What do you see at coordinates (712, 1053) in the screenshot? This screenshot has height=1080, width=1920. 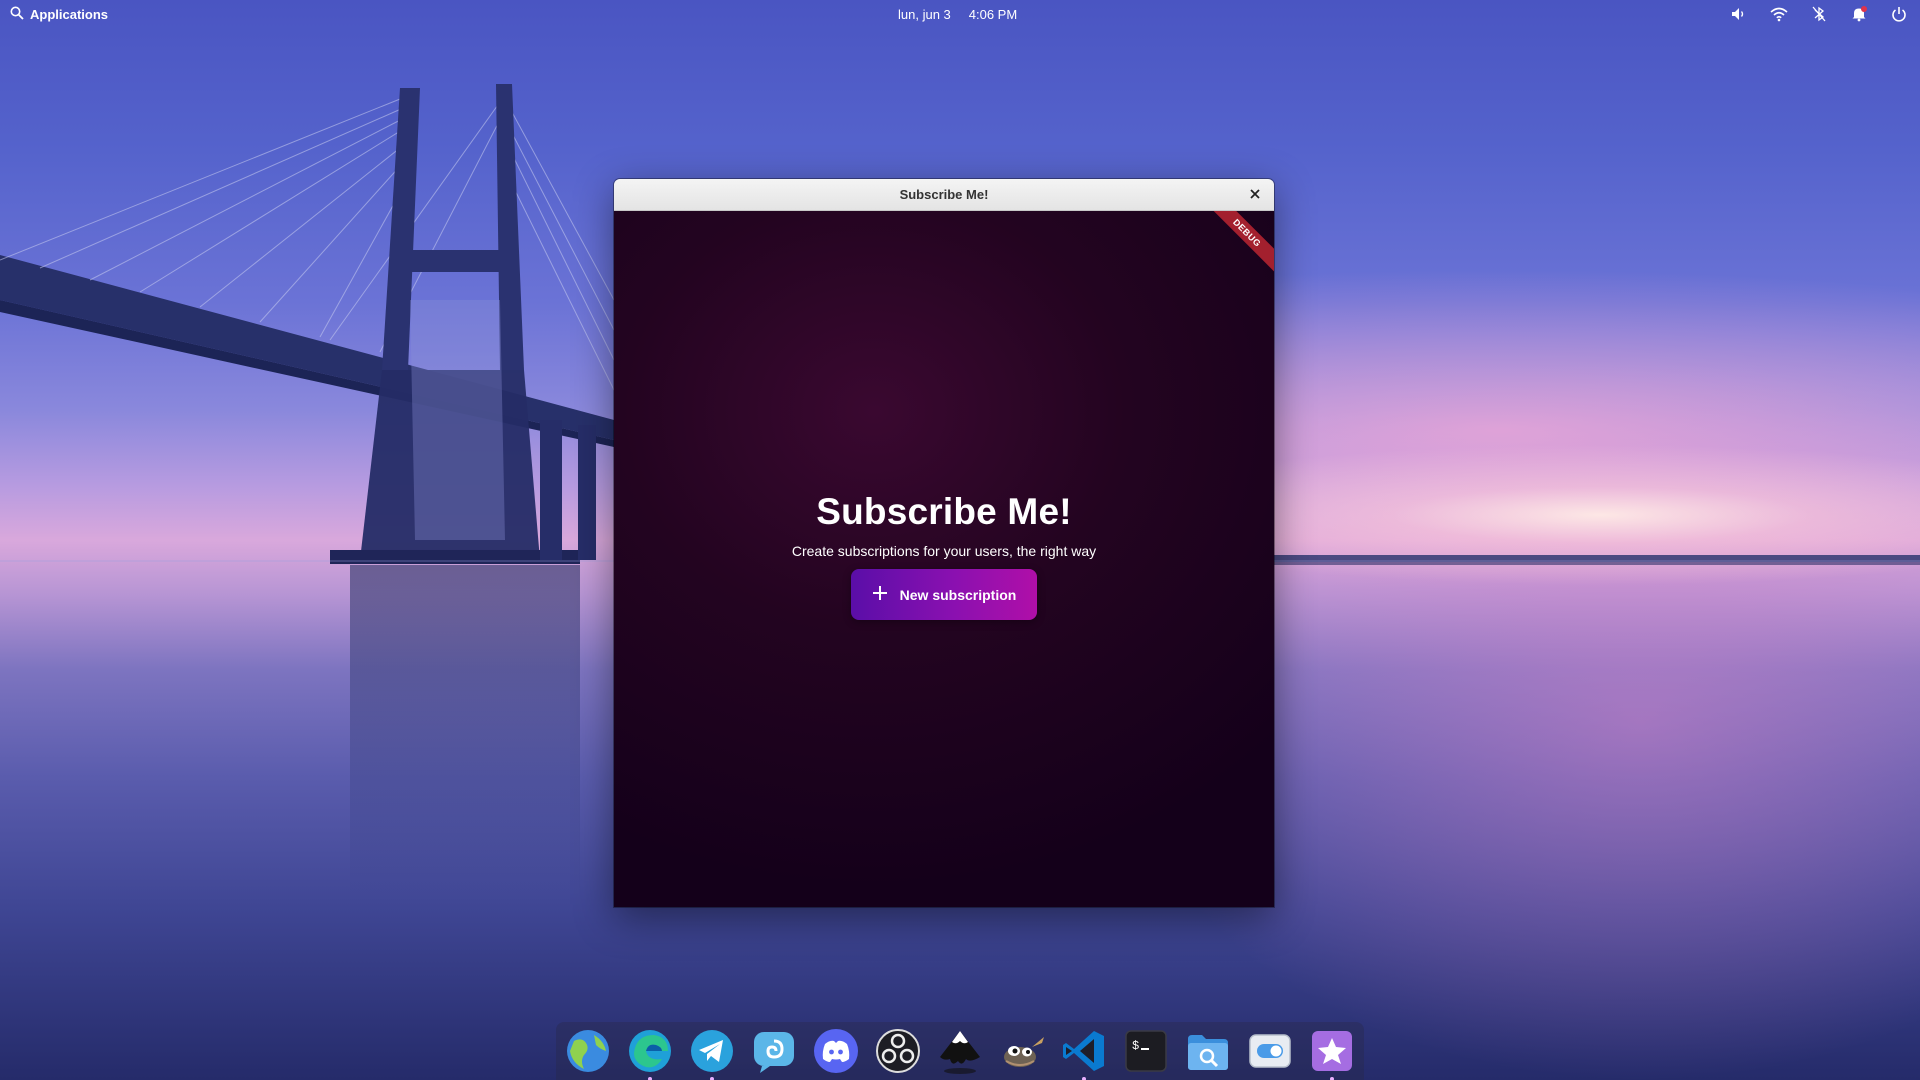 I see `telegram-icon` at bounding box center [712, 1053].